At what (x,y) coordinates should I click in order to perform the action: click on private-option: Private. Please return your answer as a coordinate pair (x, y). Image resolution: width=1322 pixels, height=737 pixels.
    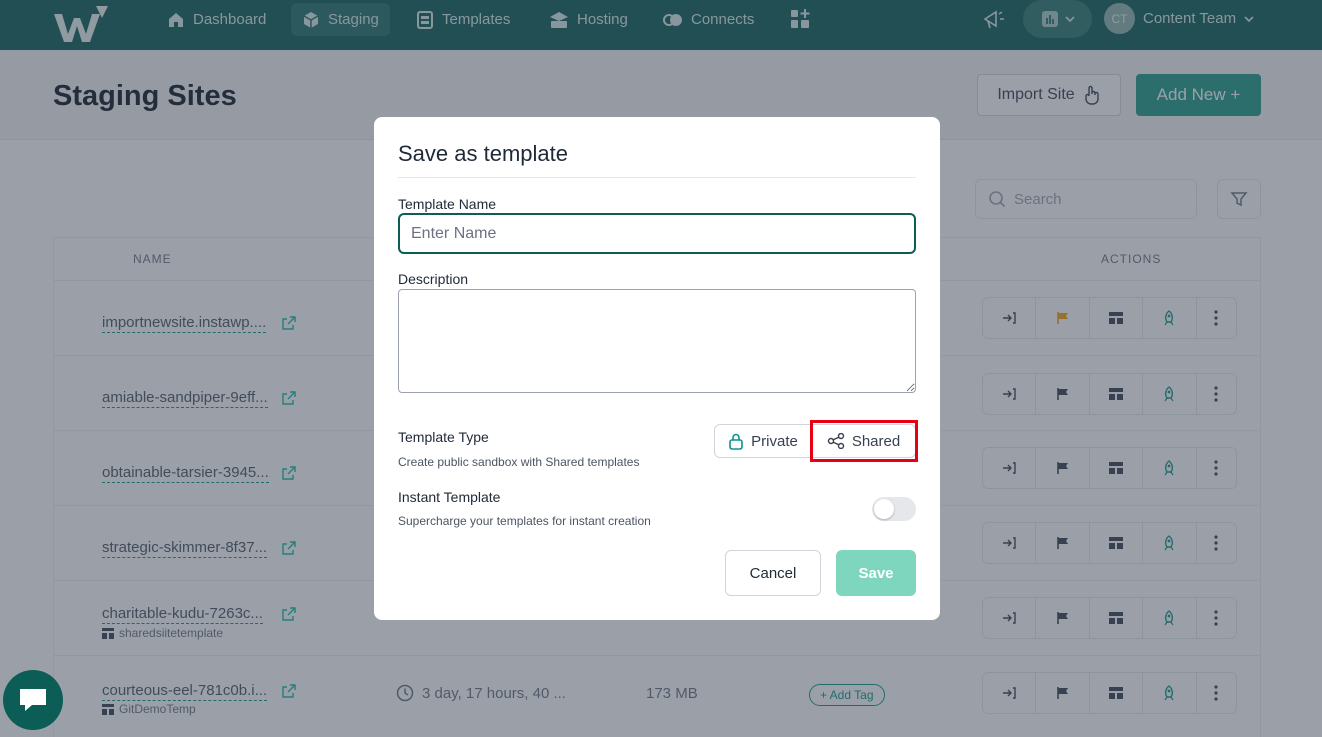
    Looking at the image, I should click on (764, 441).